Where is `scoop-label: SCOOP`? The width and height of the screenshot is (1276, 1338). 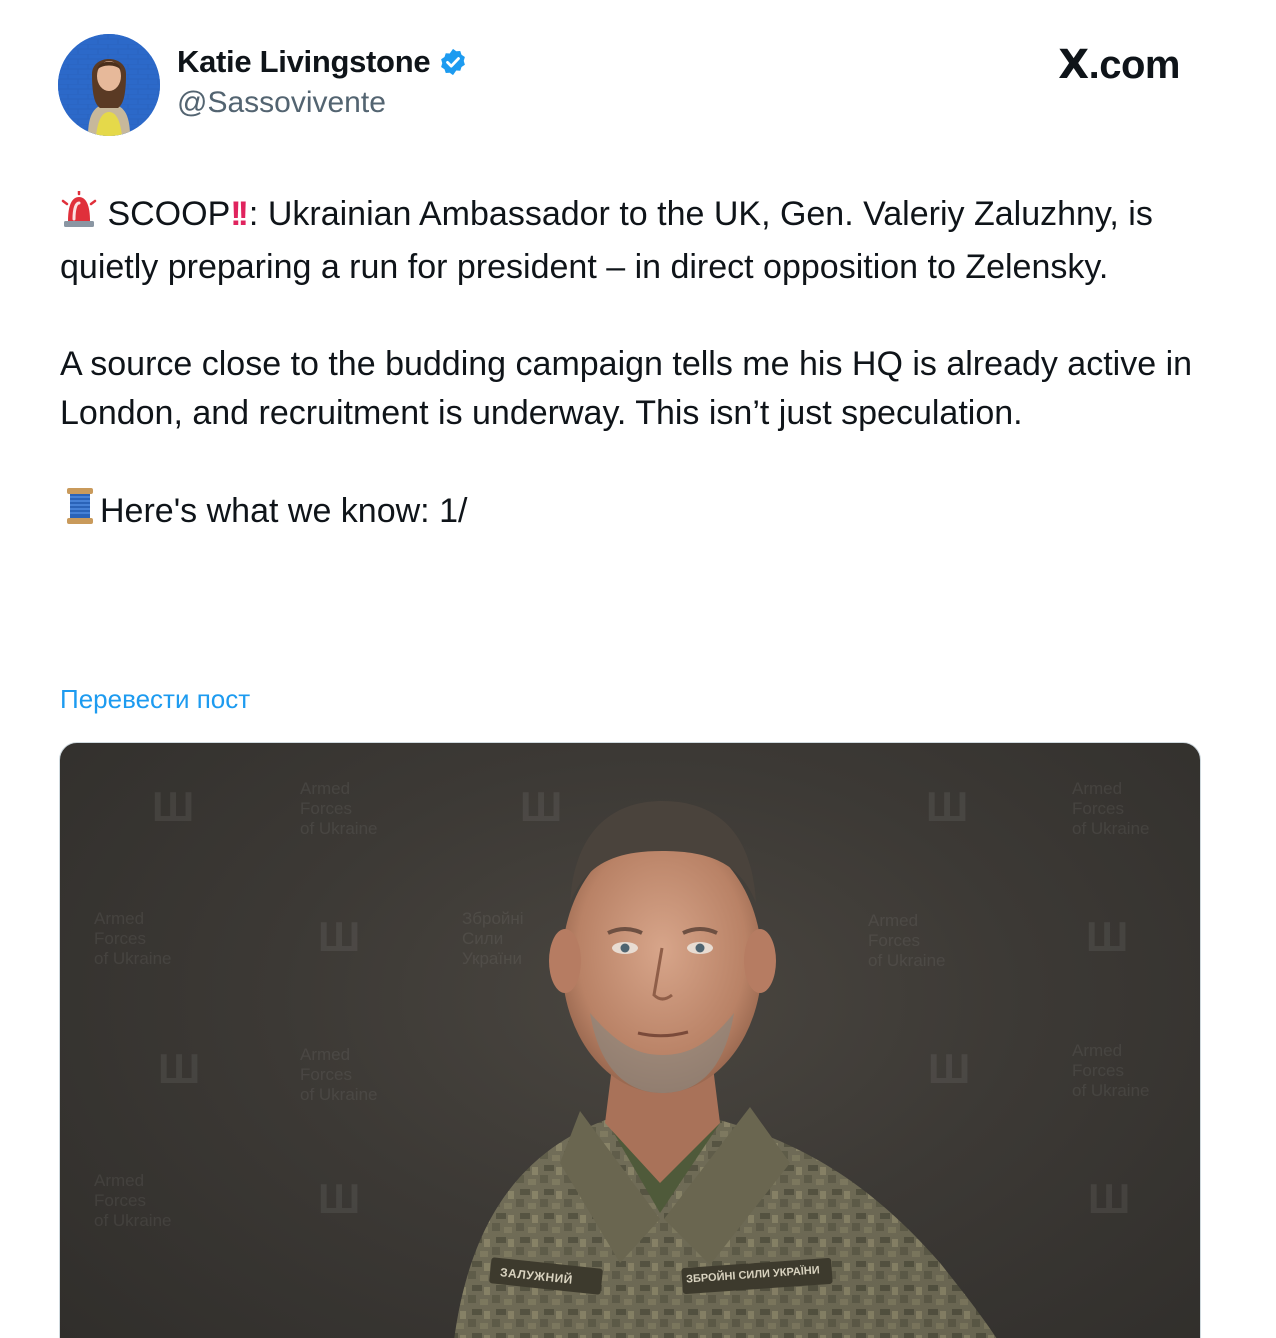 scoop-label: SCOOP is located at coordinates (169, 214).